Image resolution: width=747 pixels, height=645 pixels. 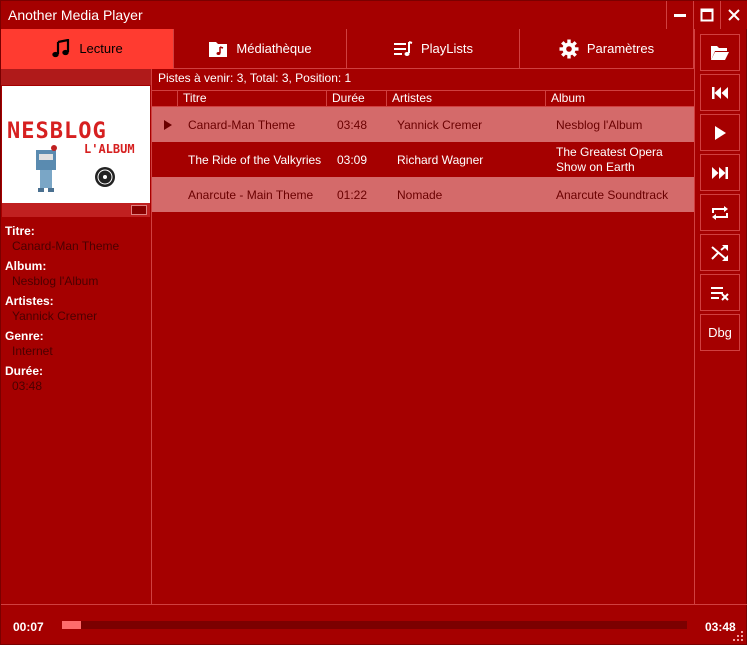 I want to click on track-album: The Greatest Opera Show on Earth, so click(x=609, y=159).